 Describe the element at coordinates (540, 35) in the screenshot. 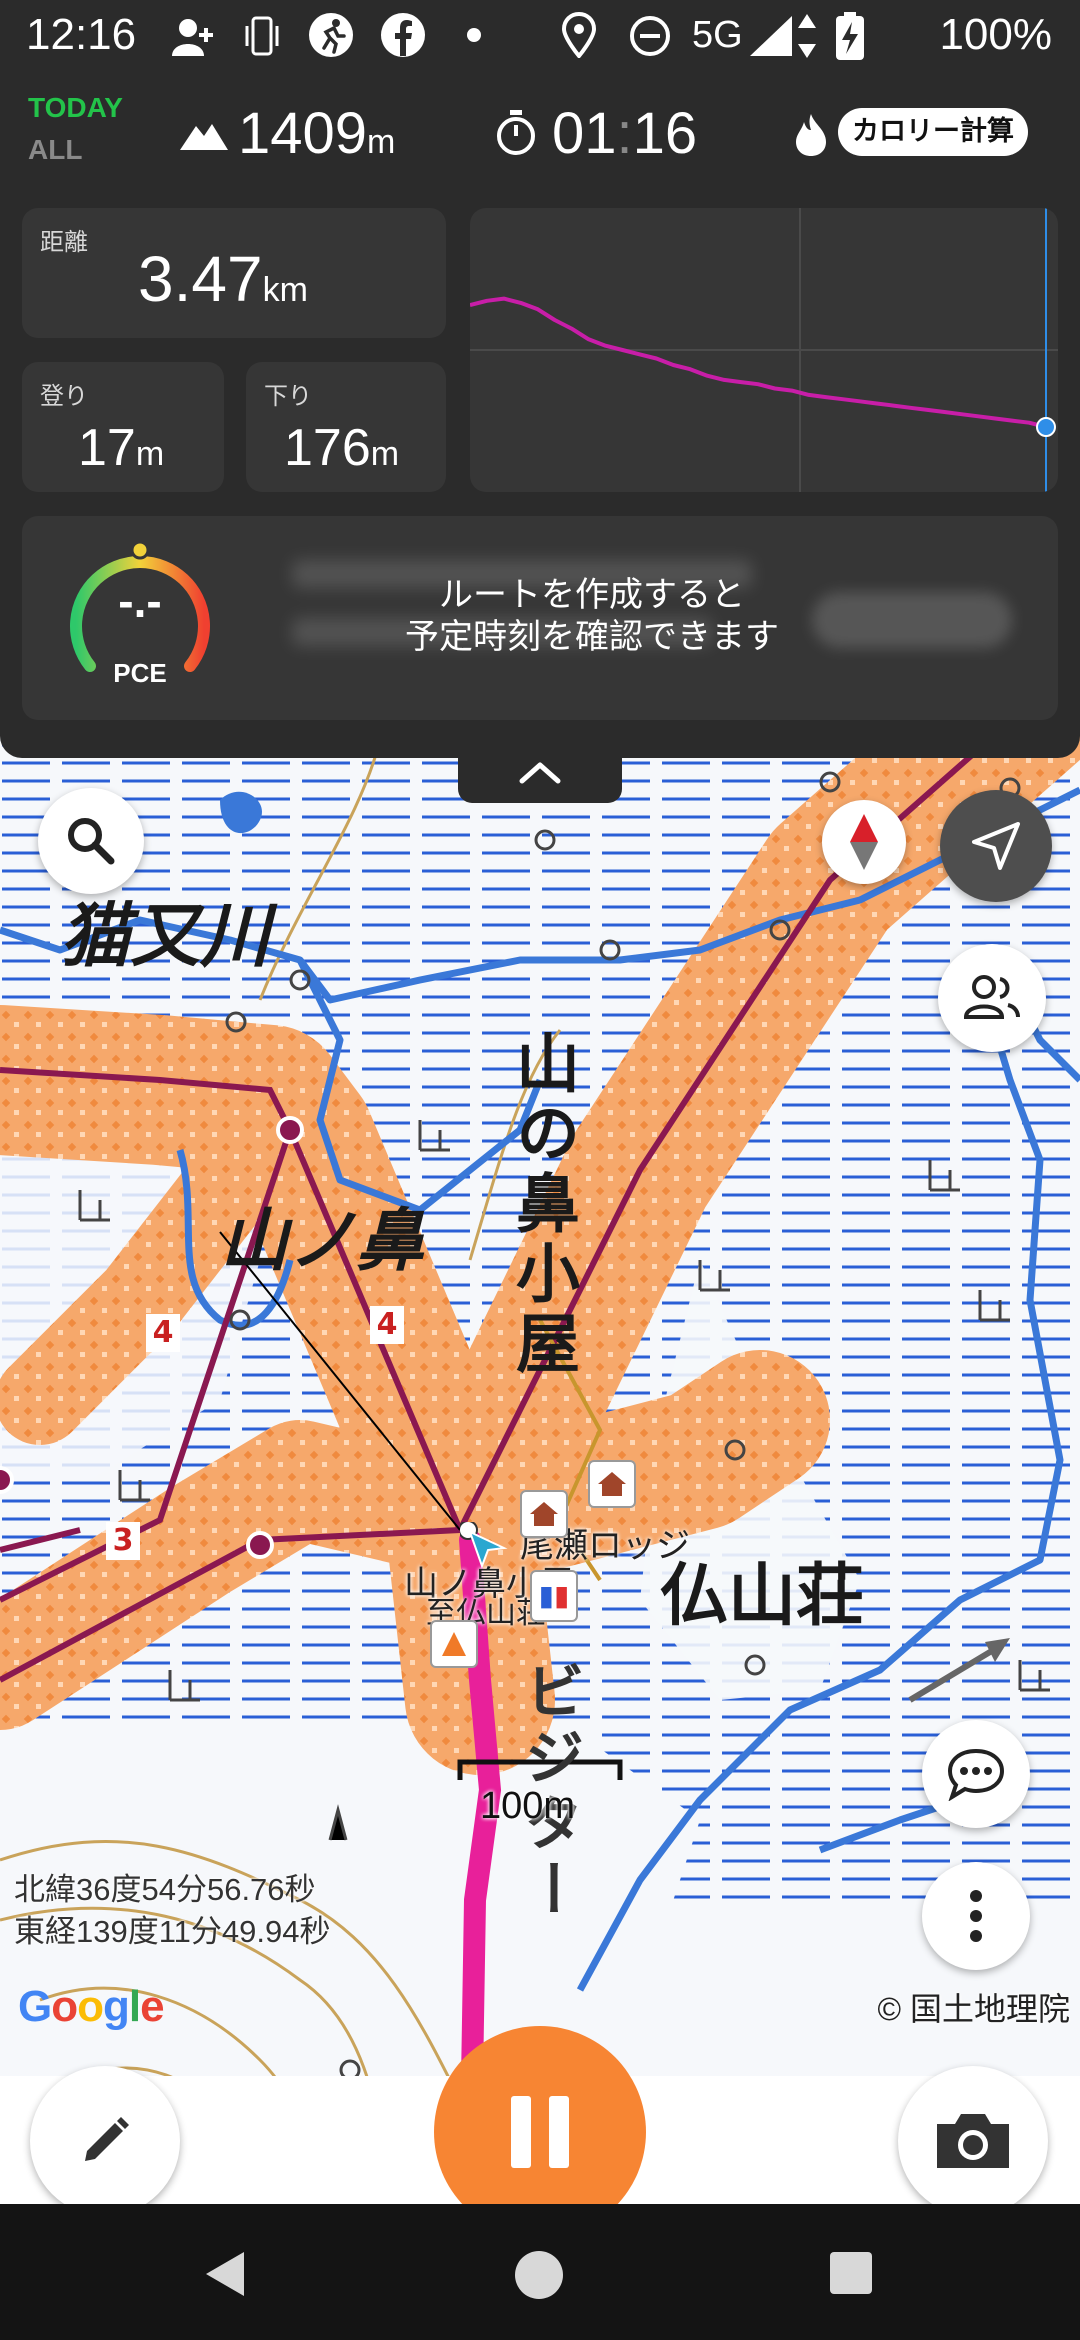

I see `status-bar: 12:16 5G 100%` at that location.